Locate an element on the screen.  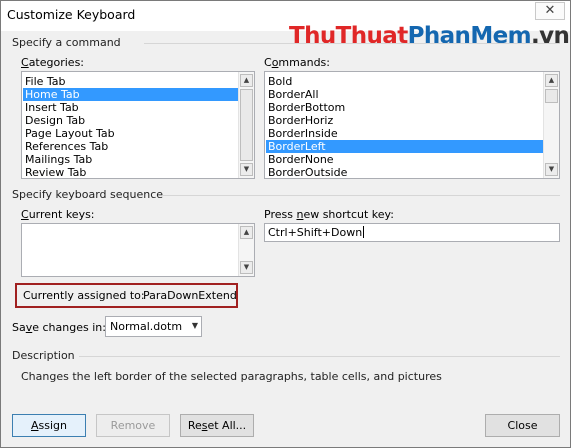
commands-label: Commands: is located at coordinates (297, 62).